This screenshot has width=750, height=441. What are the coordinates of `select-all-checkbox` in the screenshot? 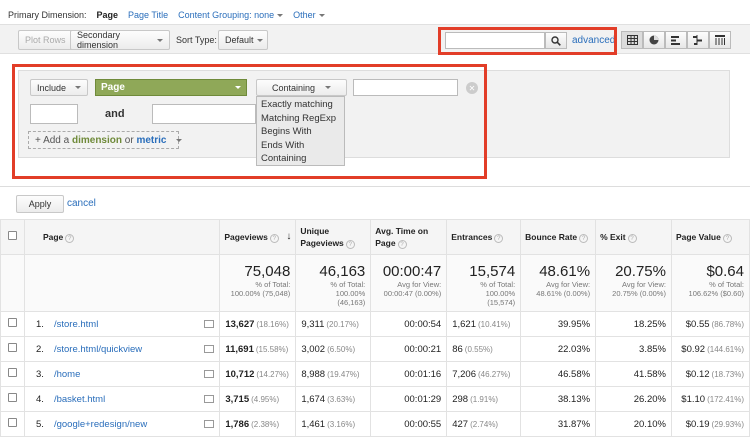 It's located at (12, 235).